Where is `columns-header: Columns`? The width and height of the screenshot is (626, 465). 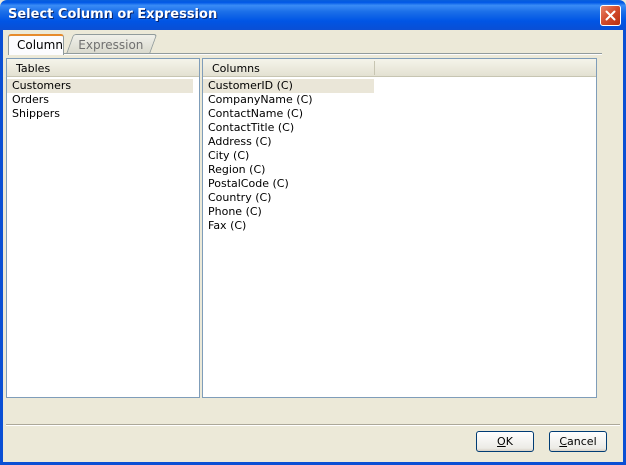
columns-header: Columns is located at coordinates (399, 68).